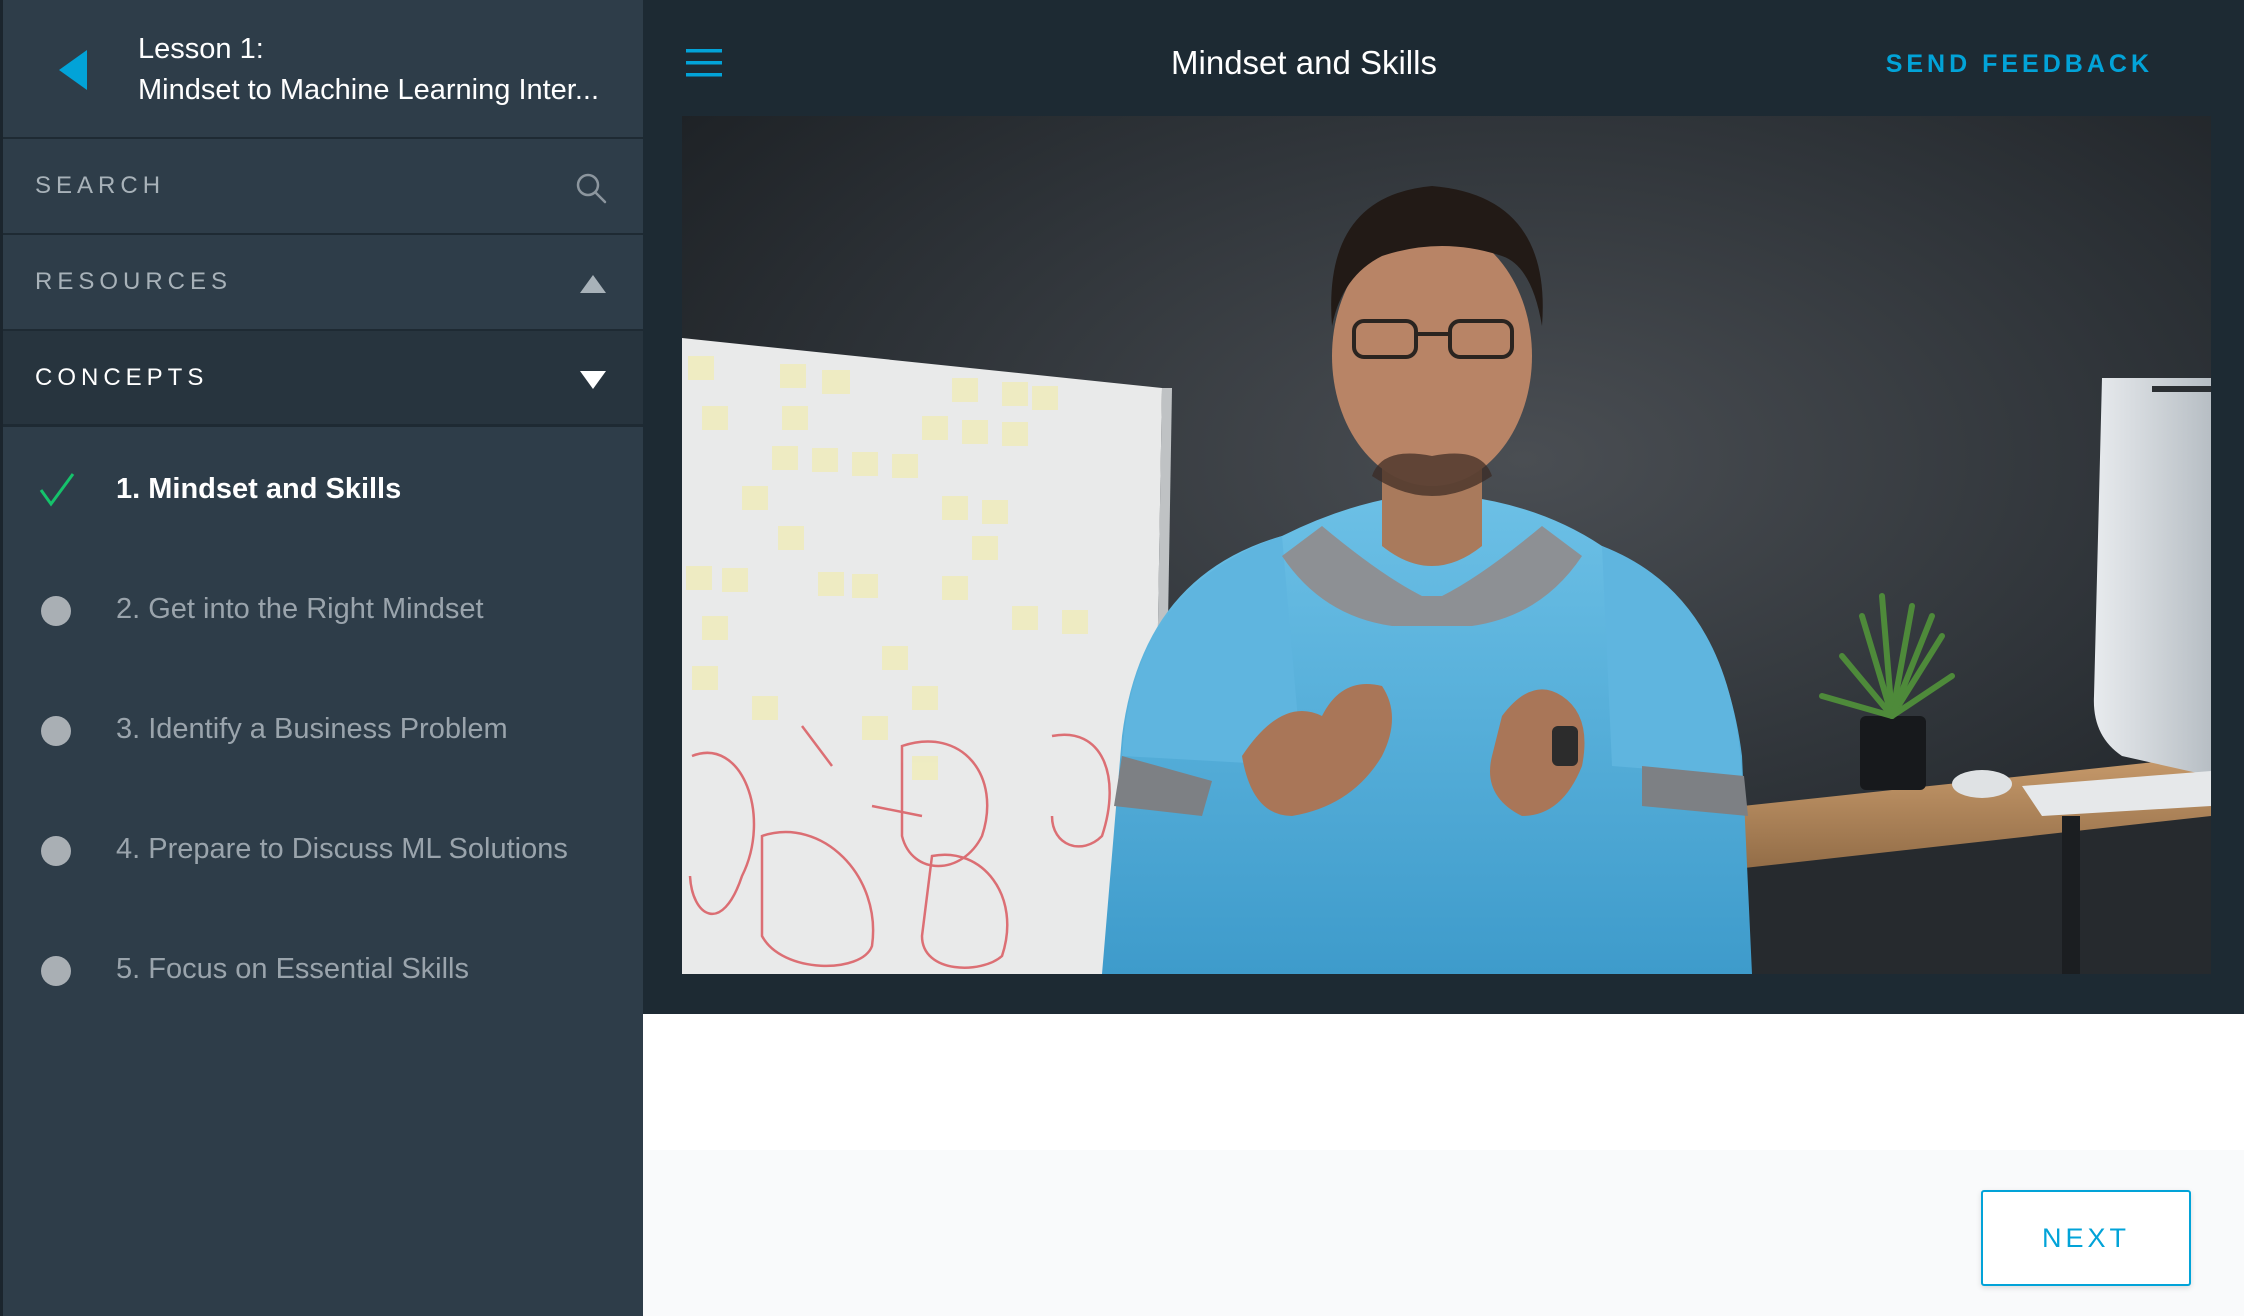 The image size is (2244, 1316). What do you see at coordinates (292, 969) in the screenshot?
I see `concept-label: 5. Focus on Essential Skills` at bounding box center [292, 969].